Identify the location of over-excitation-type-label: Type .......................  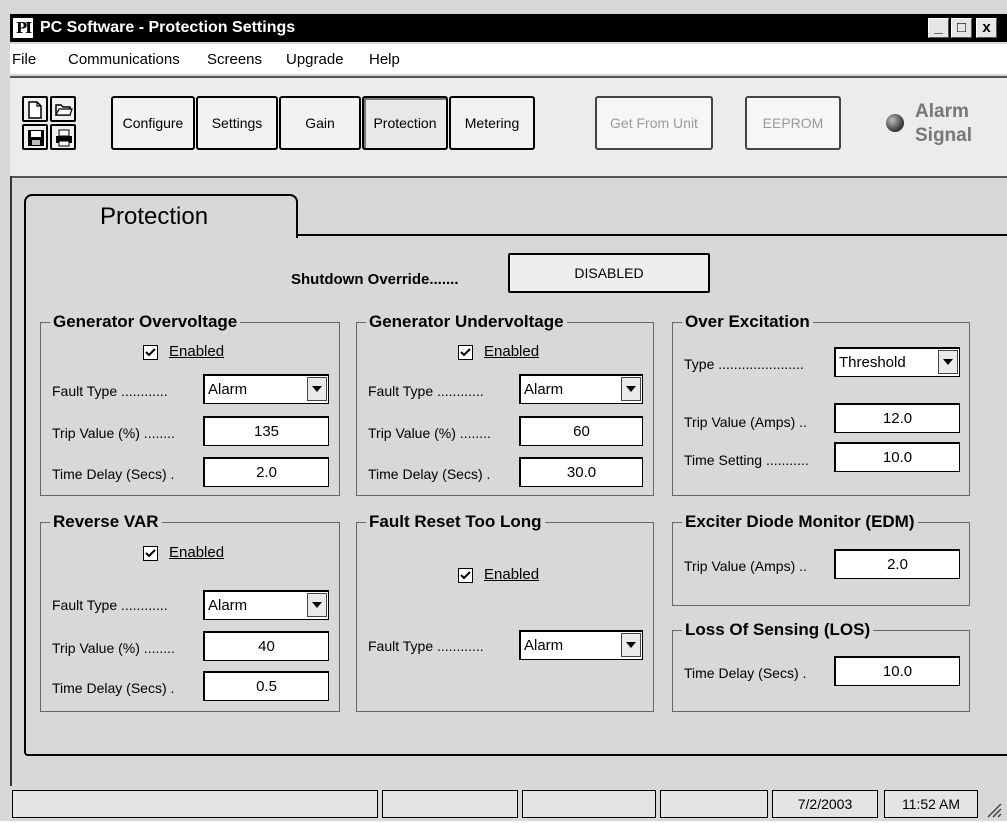
(744, 364).